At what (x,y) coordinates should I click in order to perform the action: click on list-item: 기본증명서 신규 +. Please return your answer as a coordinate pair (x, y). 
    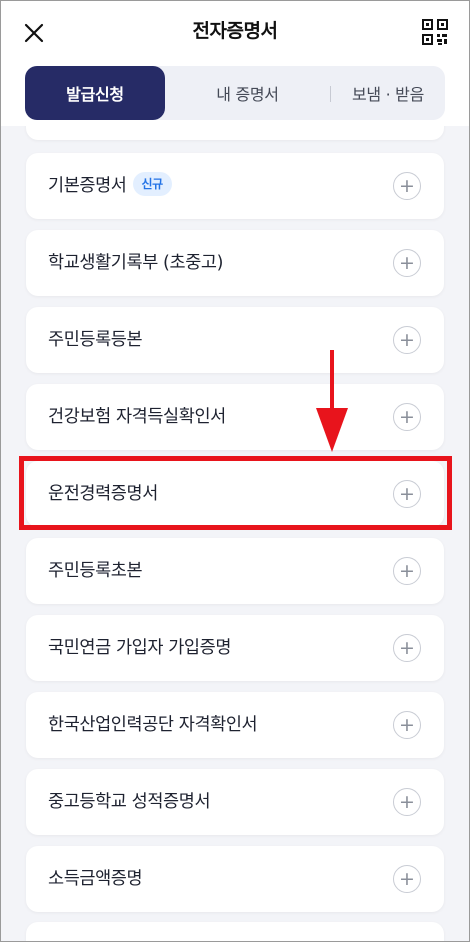
    Looking at the image, I should click on (235, 186).